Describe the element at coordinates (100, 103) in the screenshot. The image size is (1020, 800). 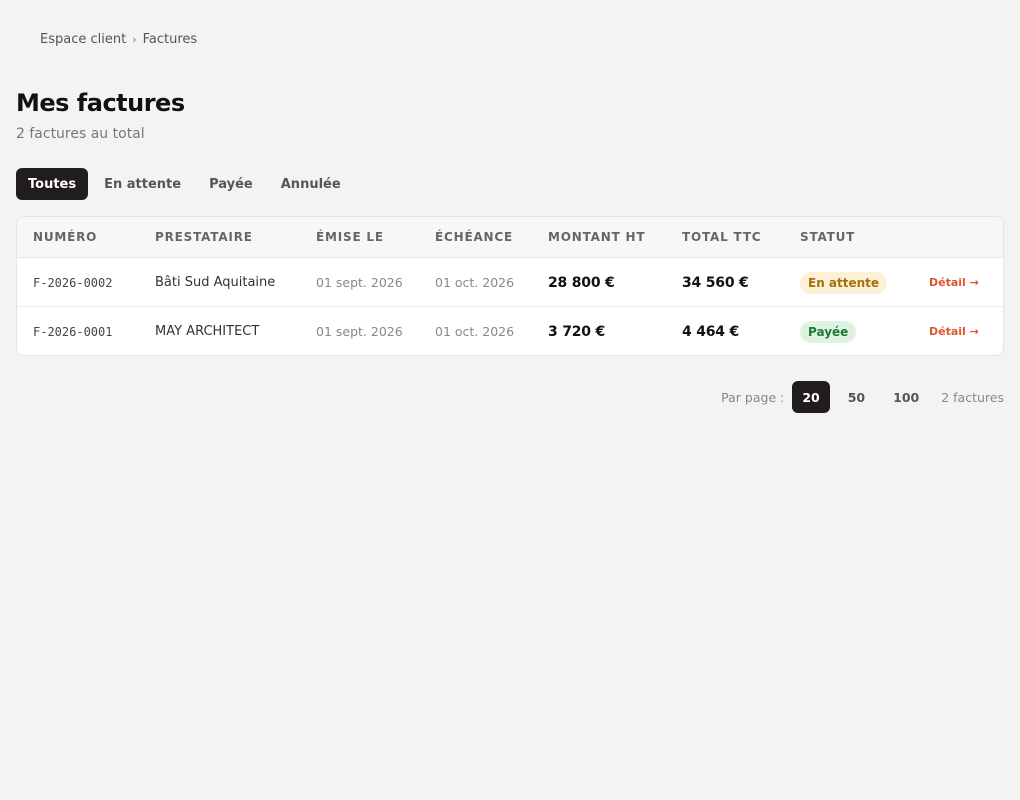
I see `page-title: Mes factures` at that location.